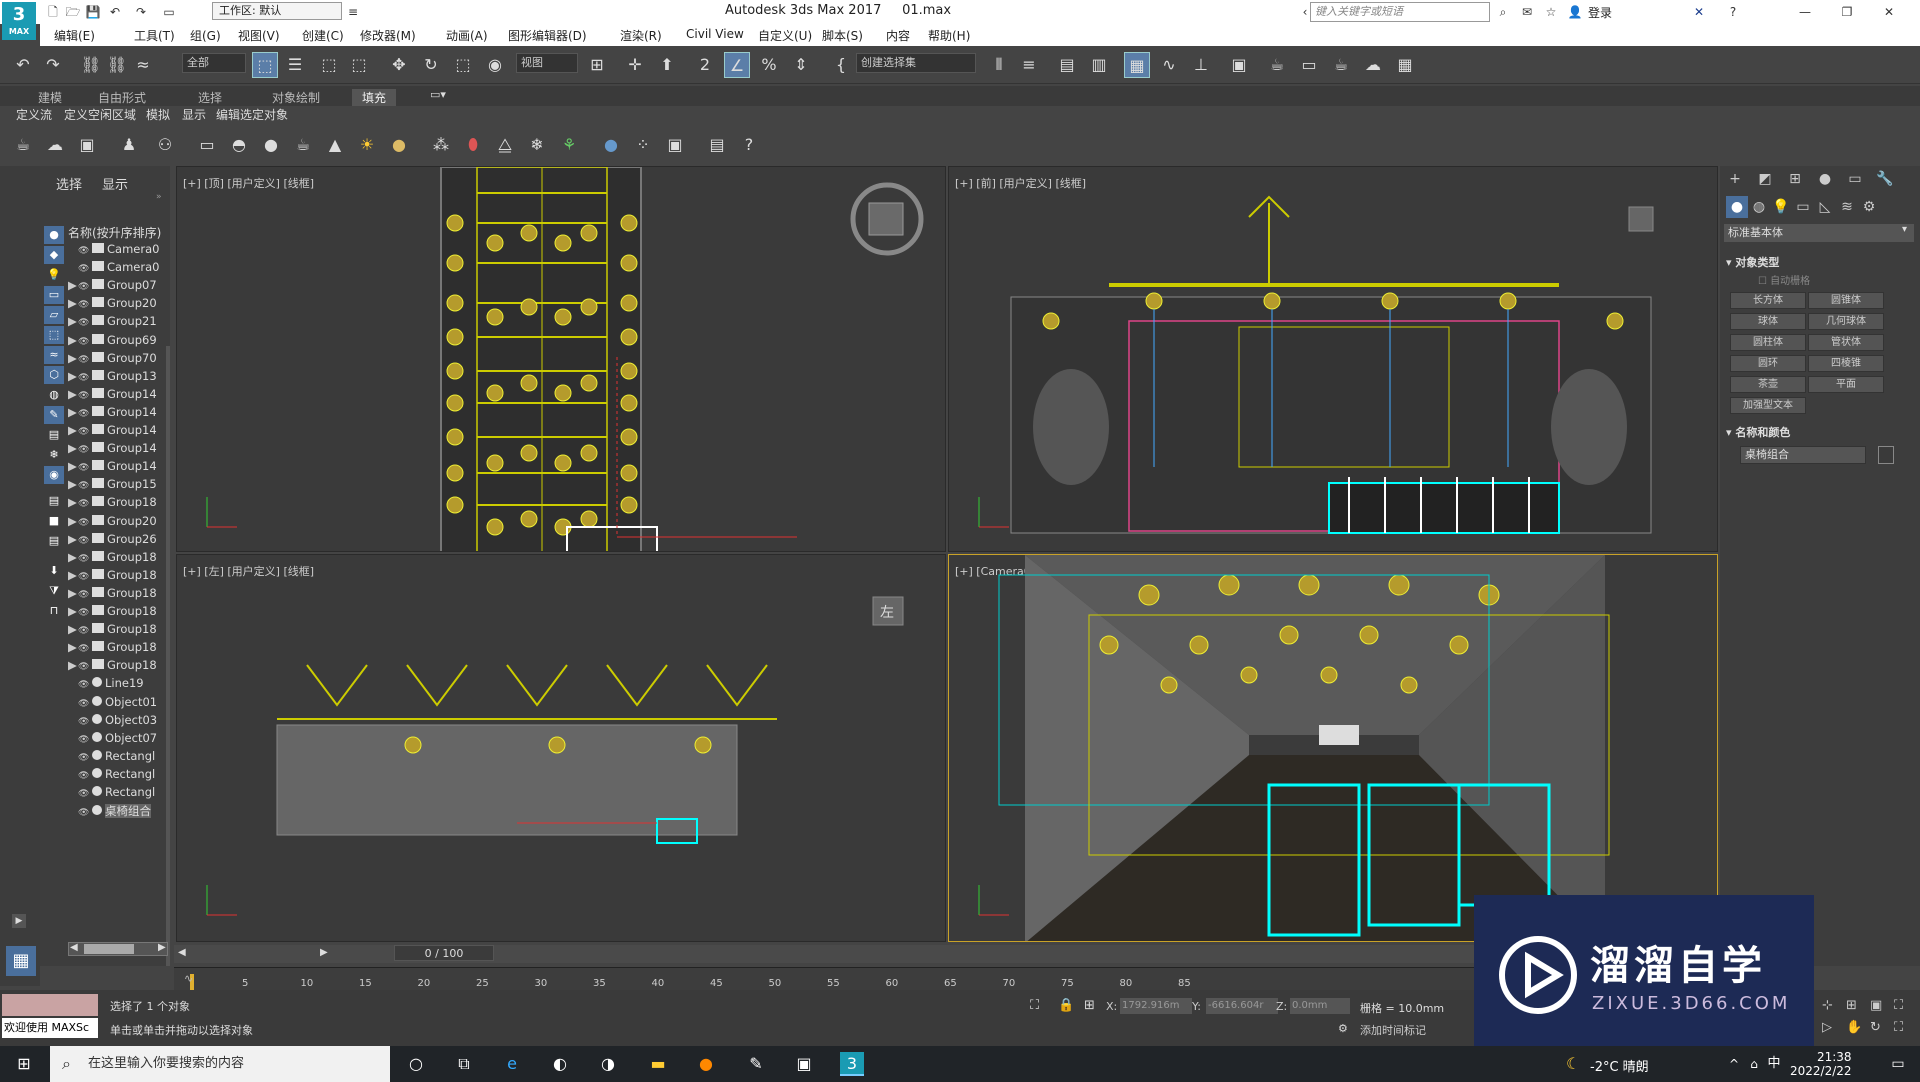 Image resolution: width=1920 pixels, height=1082 pixels. What do you see at coordinates (69, 183) in the screenshot?
I see `scene-explorer-tab: 选择` at bounding box center [69, 183].